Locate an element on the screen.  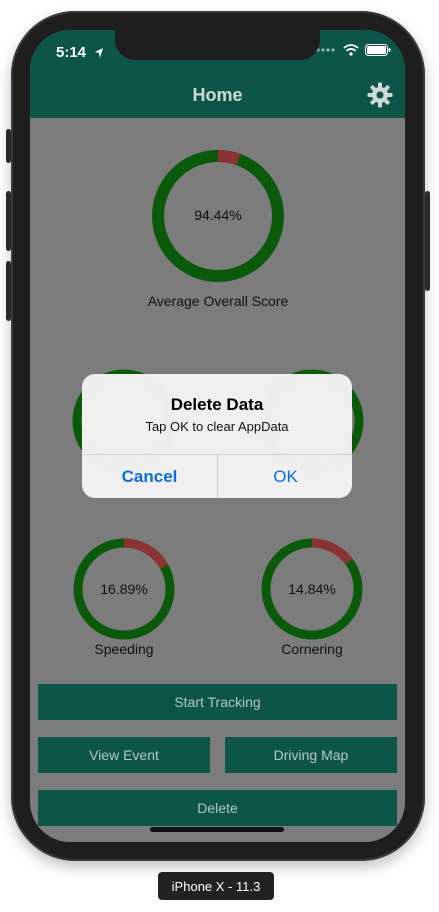
alert-ok-button: OK is located at coordinates (285, 476).